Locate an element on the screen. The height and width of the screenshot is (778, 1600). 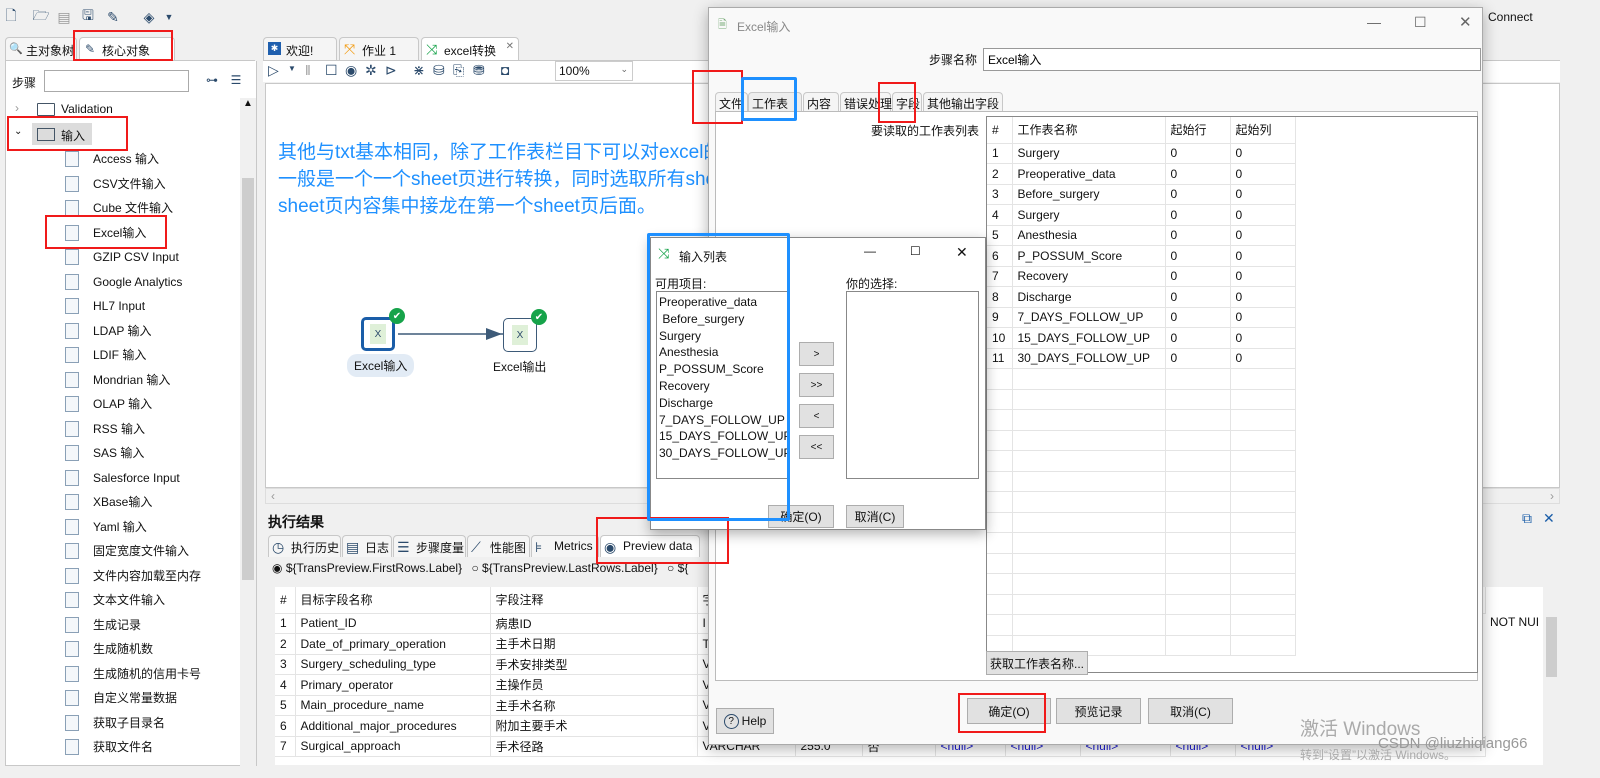
table-row: 1 Surgery 0 0 is located at coordinates (1141, 153).